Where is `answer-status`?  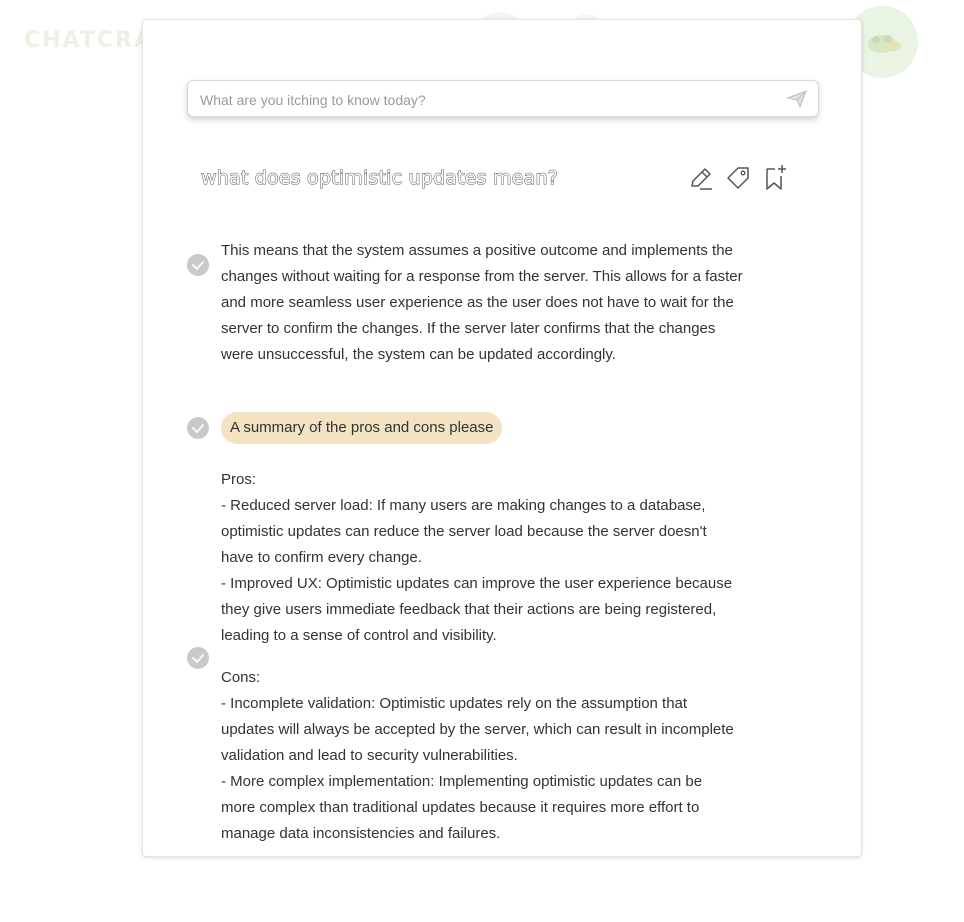 answer-status is located at coordinates (198, 658).